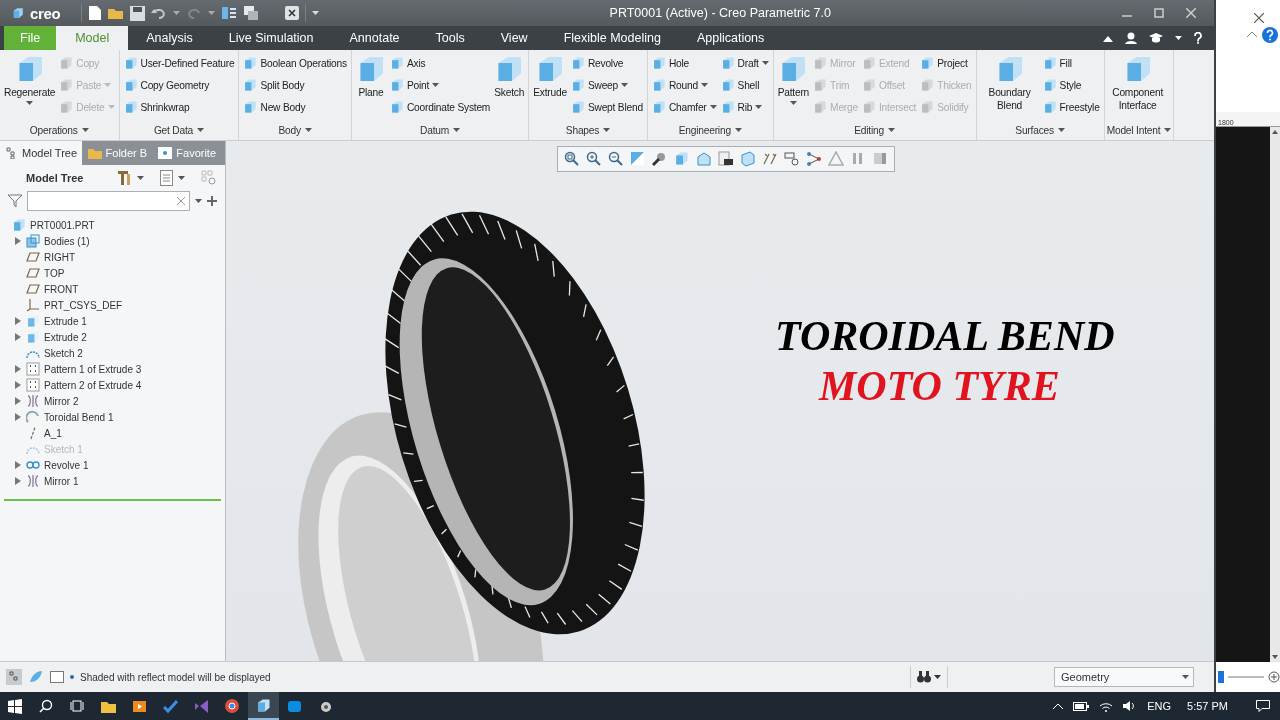 The width and height of the screenshot is (1280, 720). Describe the element at coordinates (1009, 83) in the screenshot. I see `ribbon-button: Boundary Blend` at that location.